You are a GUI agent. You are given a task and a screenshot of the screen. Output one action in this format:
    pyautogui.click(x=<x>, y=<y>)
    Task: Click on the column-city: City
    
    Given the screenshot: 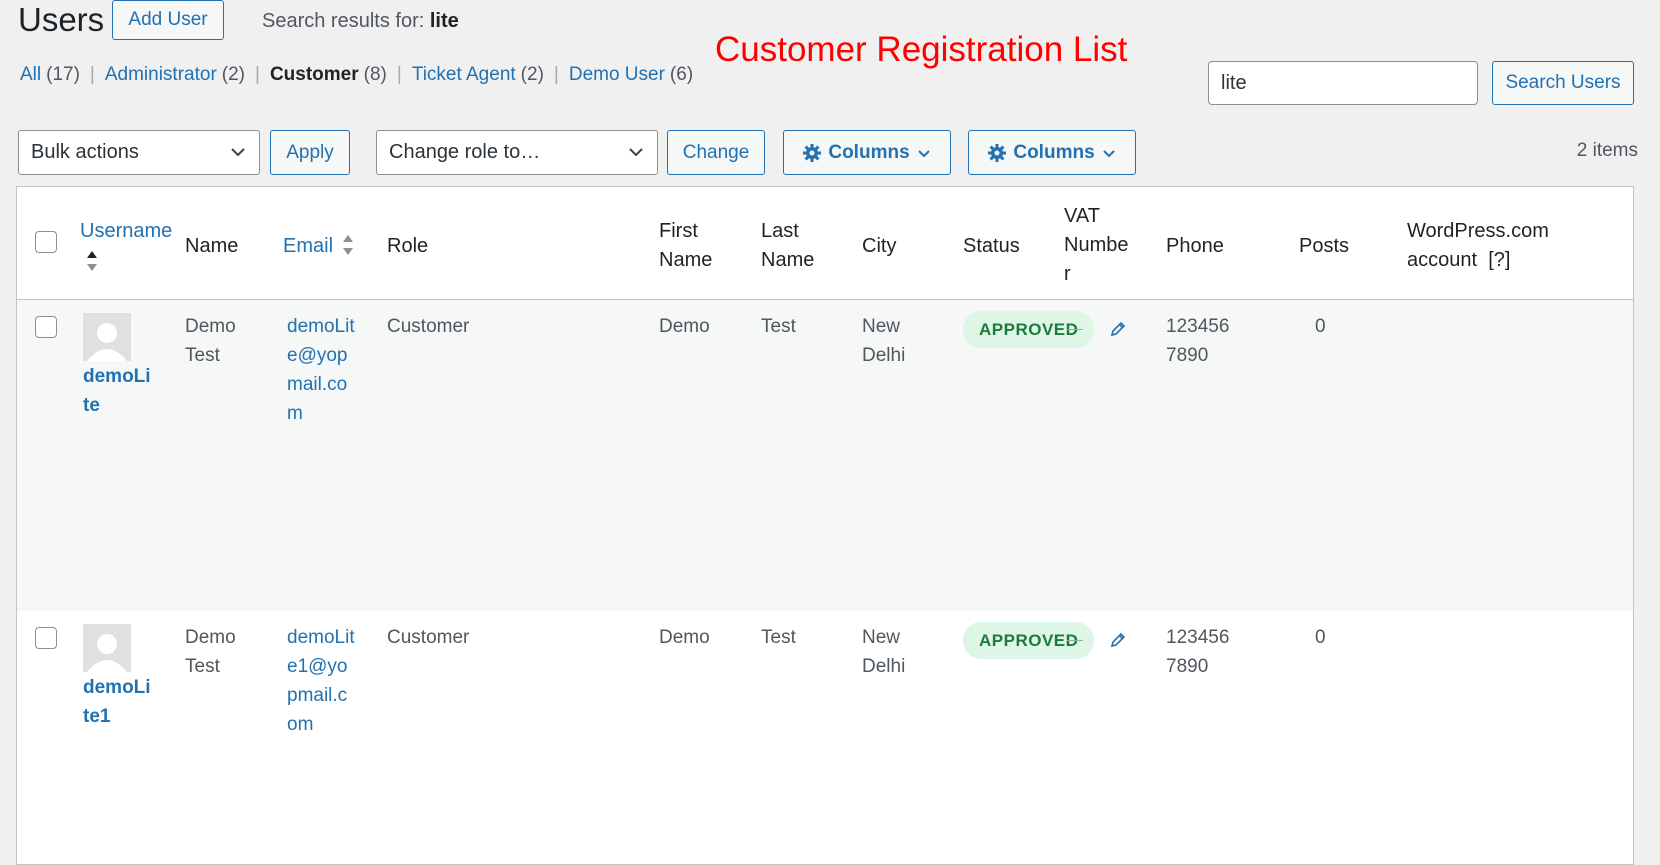 What is the action you would take?
    pyautogui.click(x=879, y=246)
    